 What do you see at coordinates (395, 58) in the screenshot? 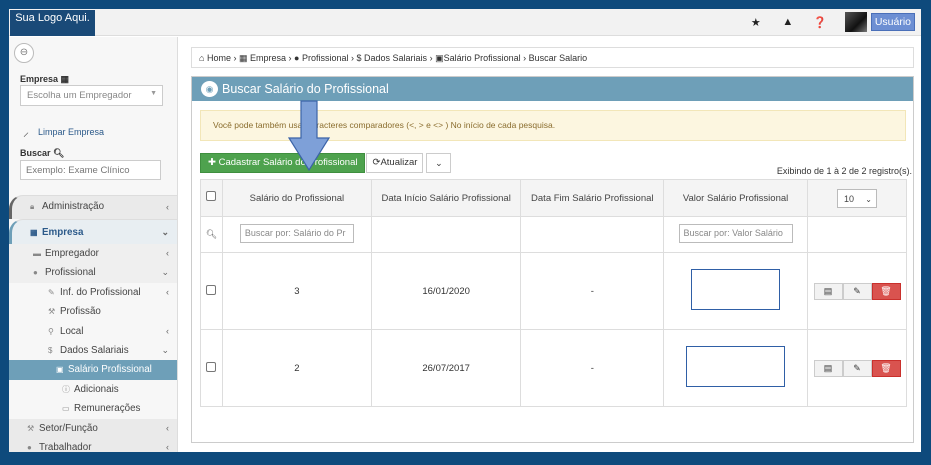
I see `breadcrumb-dados-salariais: Dados Salariais` at bounding box center [395, 58].